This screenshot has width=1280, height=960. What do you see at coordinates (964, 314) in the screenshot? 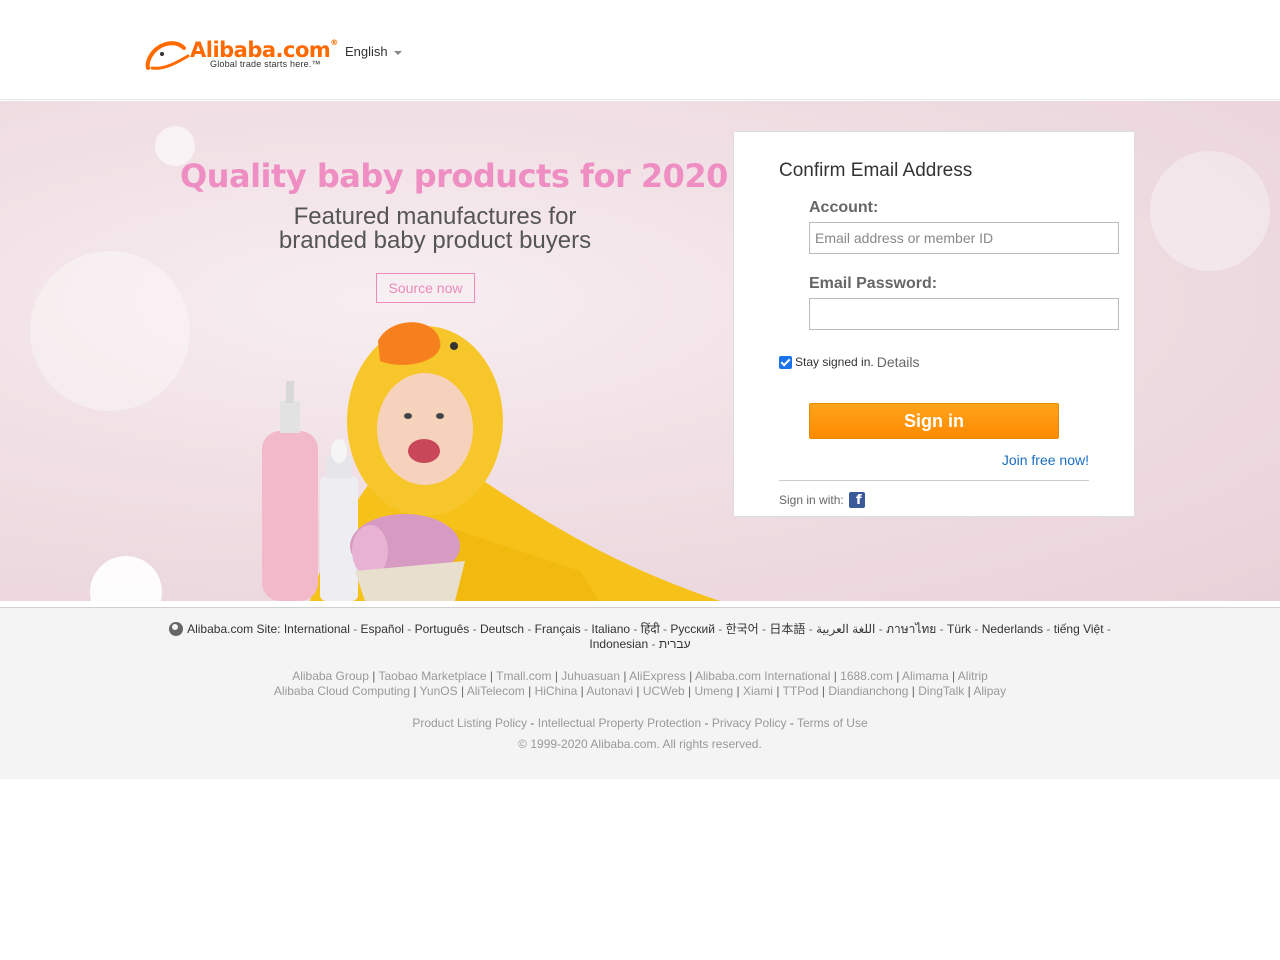
I see `password-input` at bounding box center [964, 314].